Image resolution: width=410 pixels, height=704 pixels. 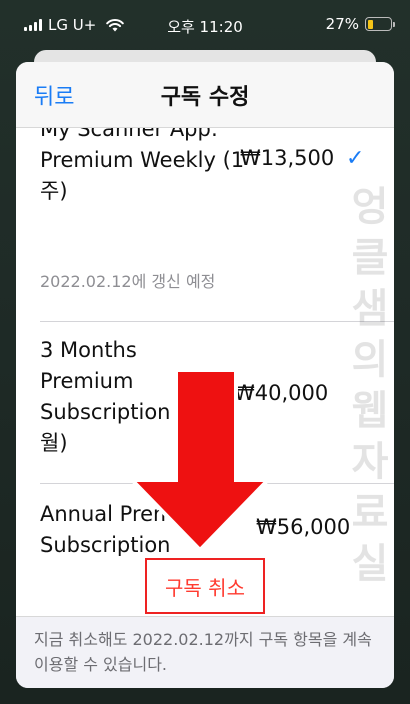 I want to click on cancel-section: 구독 취소, so click(x=205, y=586).